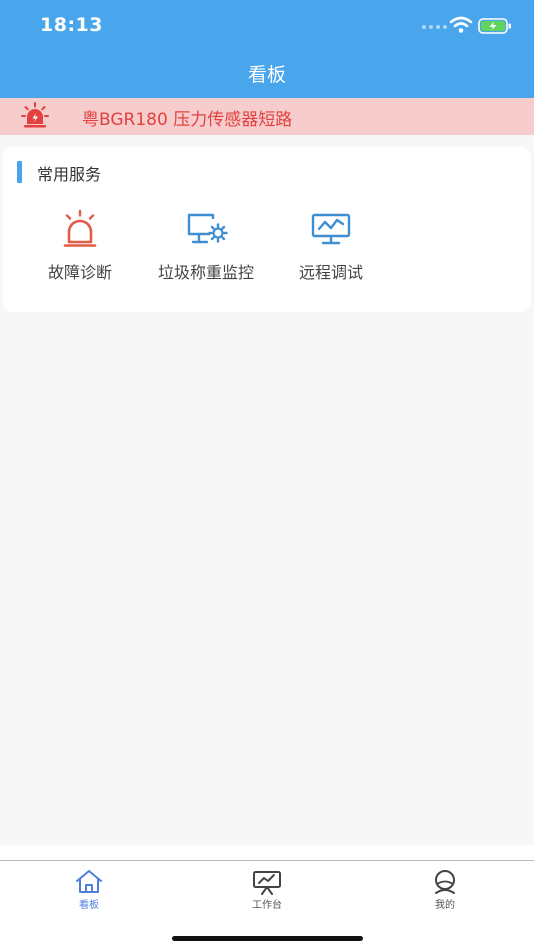 The width and height of the screenshot is (534, 950). I want to click on monitor-chart-icon, so click(331, 229).